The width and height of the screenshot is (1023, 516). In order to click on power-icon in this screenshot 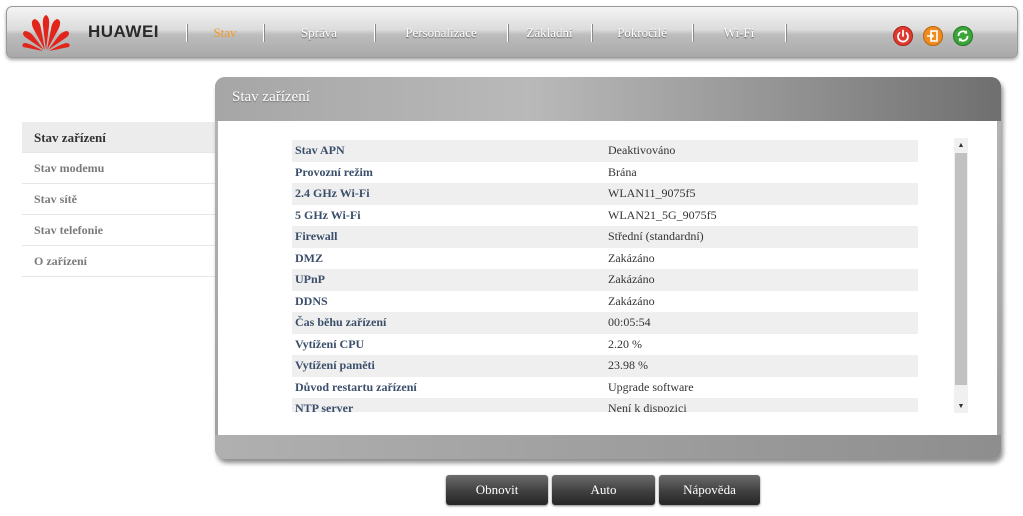, I will do `click(903, 36)`.